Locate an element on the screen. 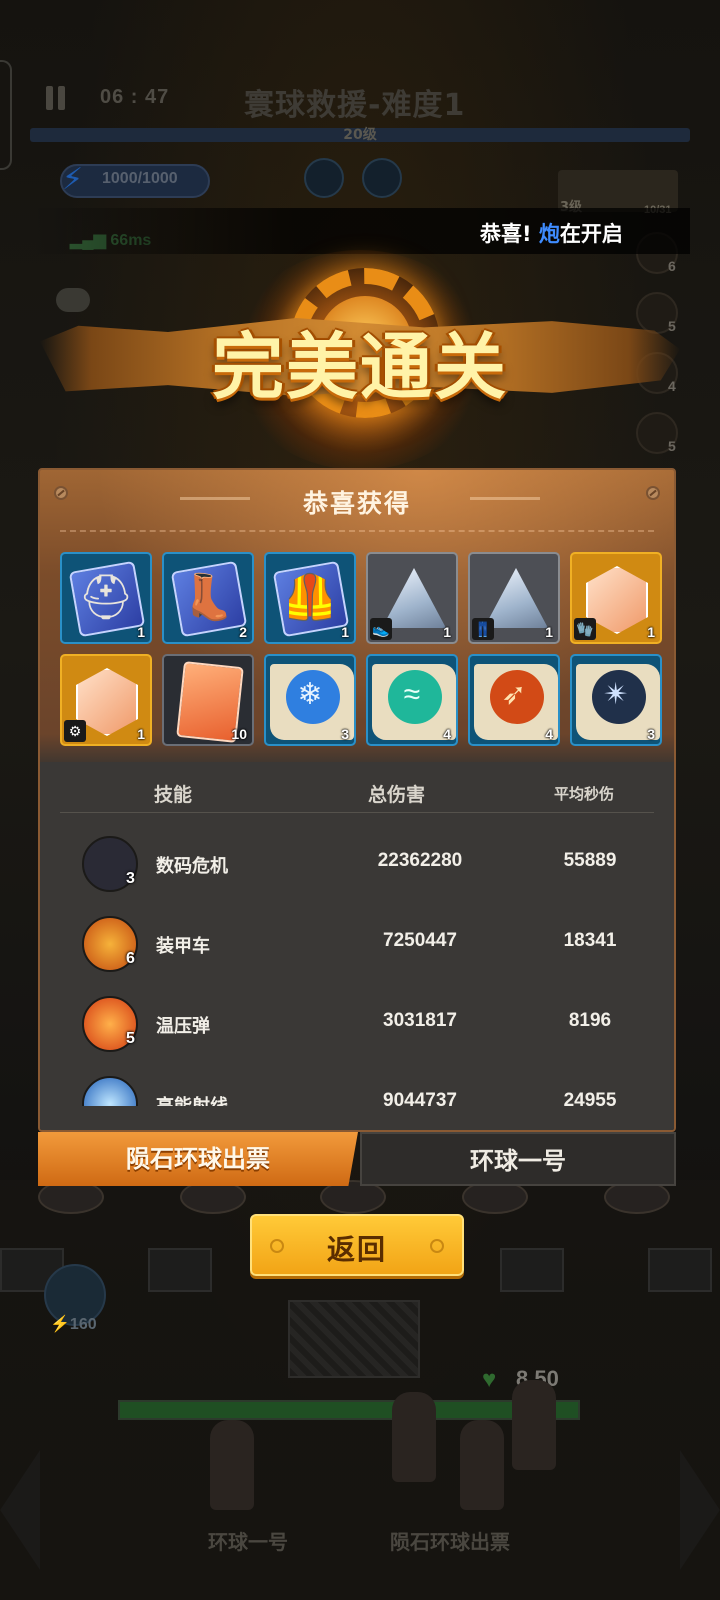 This screenshot has width=720, height=1600. broadcast-text: 恭喜! 炮在开启 is located at coordinates (556, 233).